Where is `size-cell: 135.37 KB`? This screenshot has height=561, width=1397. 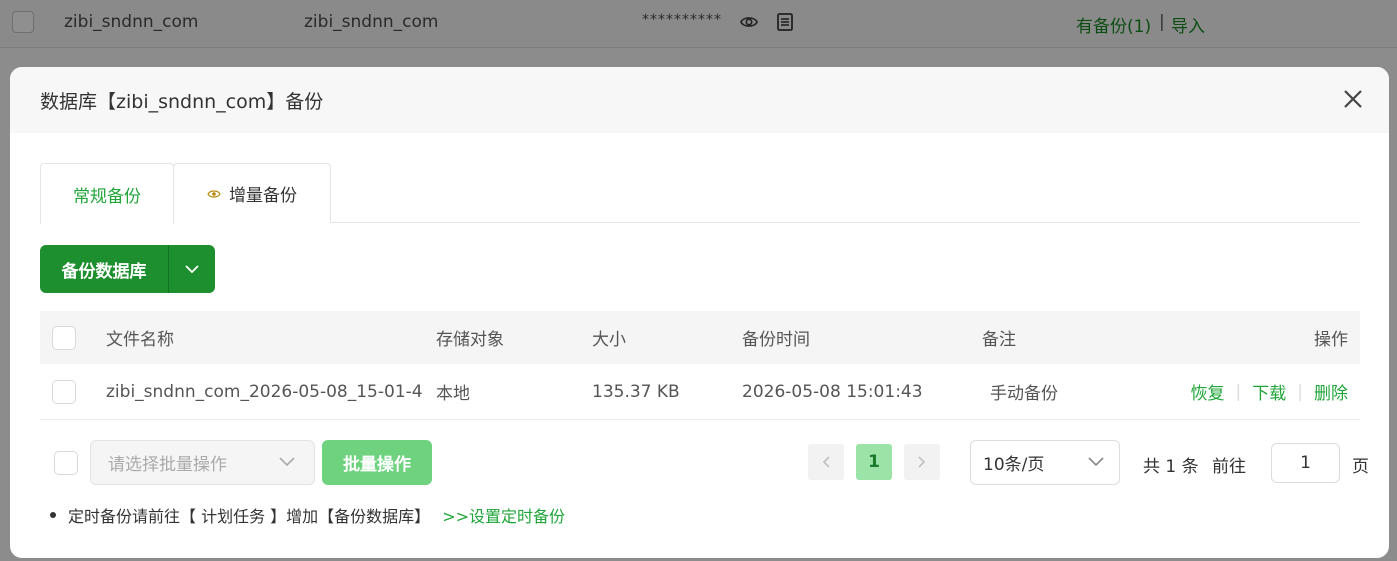
size-cell: 135.37 KB is located at coordinates (636, 391).